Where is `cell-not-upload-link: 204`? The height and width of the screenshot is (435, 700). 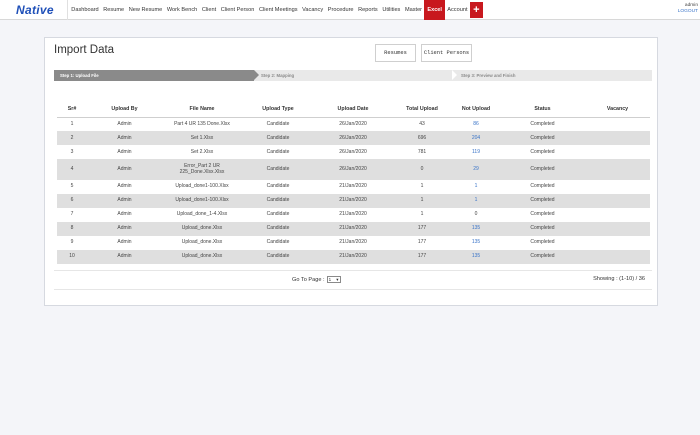
cell-not-upload-link: 204 is located at coordinates (476, 138).